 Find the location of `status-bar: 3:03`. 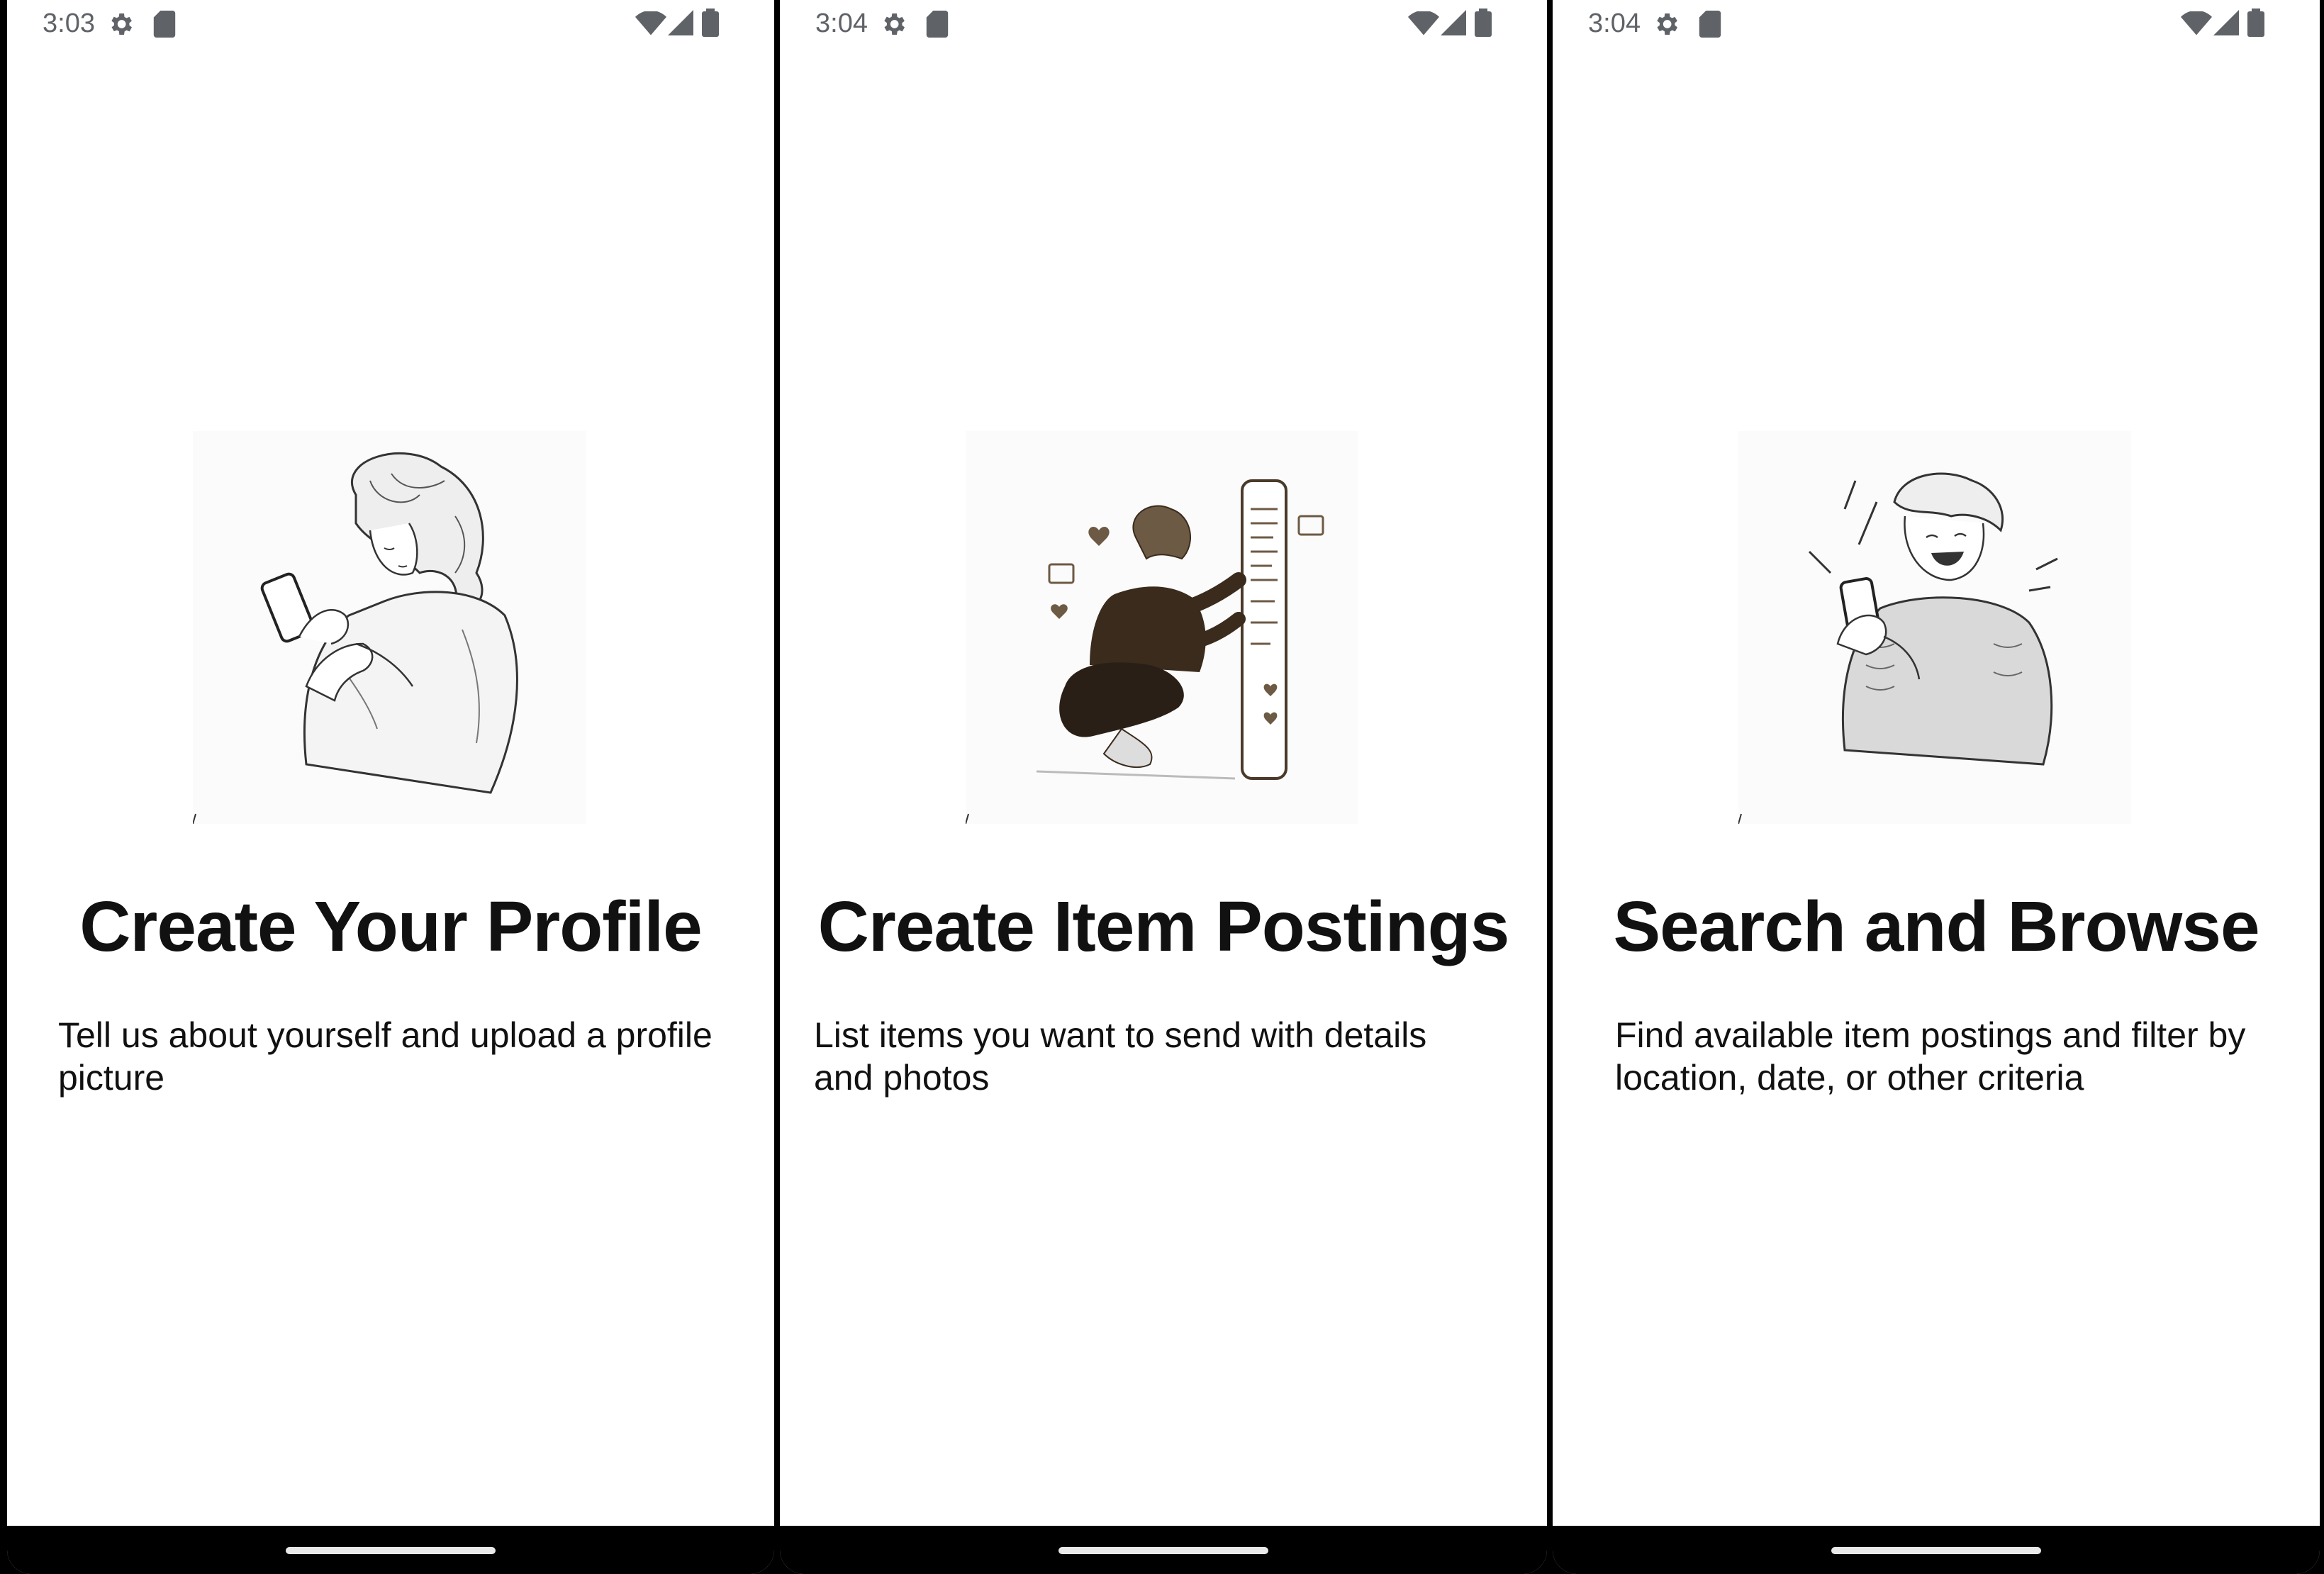

status-bar: 3:03 is located at coordinates (390, 24).